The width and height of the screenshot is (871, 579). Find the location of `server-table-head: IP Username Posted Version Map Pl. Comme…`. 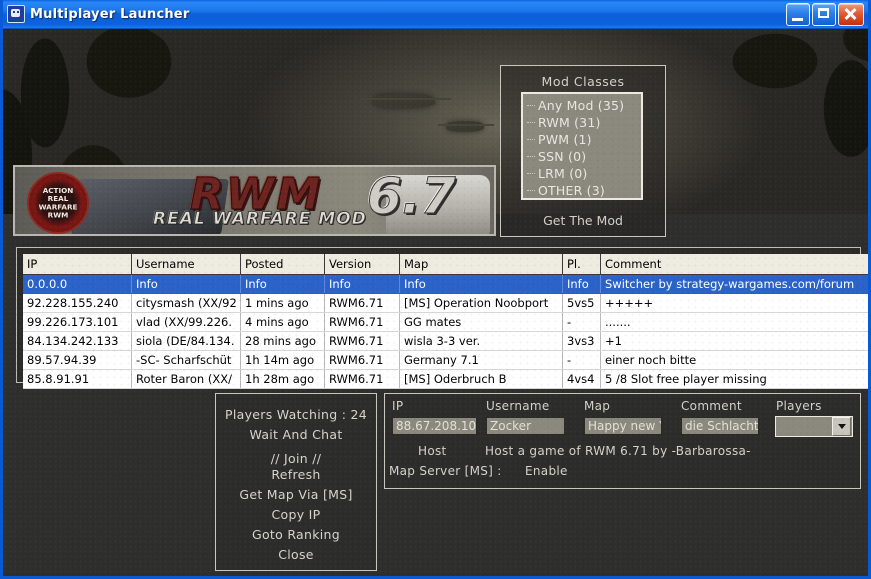

server-table-head: IP Username Posted Version Map Pl. Comme… is located at coordinates (445, 264).